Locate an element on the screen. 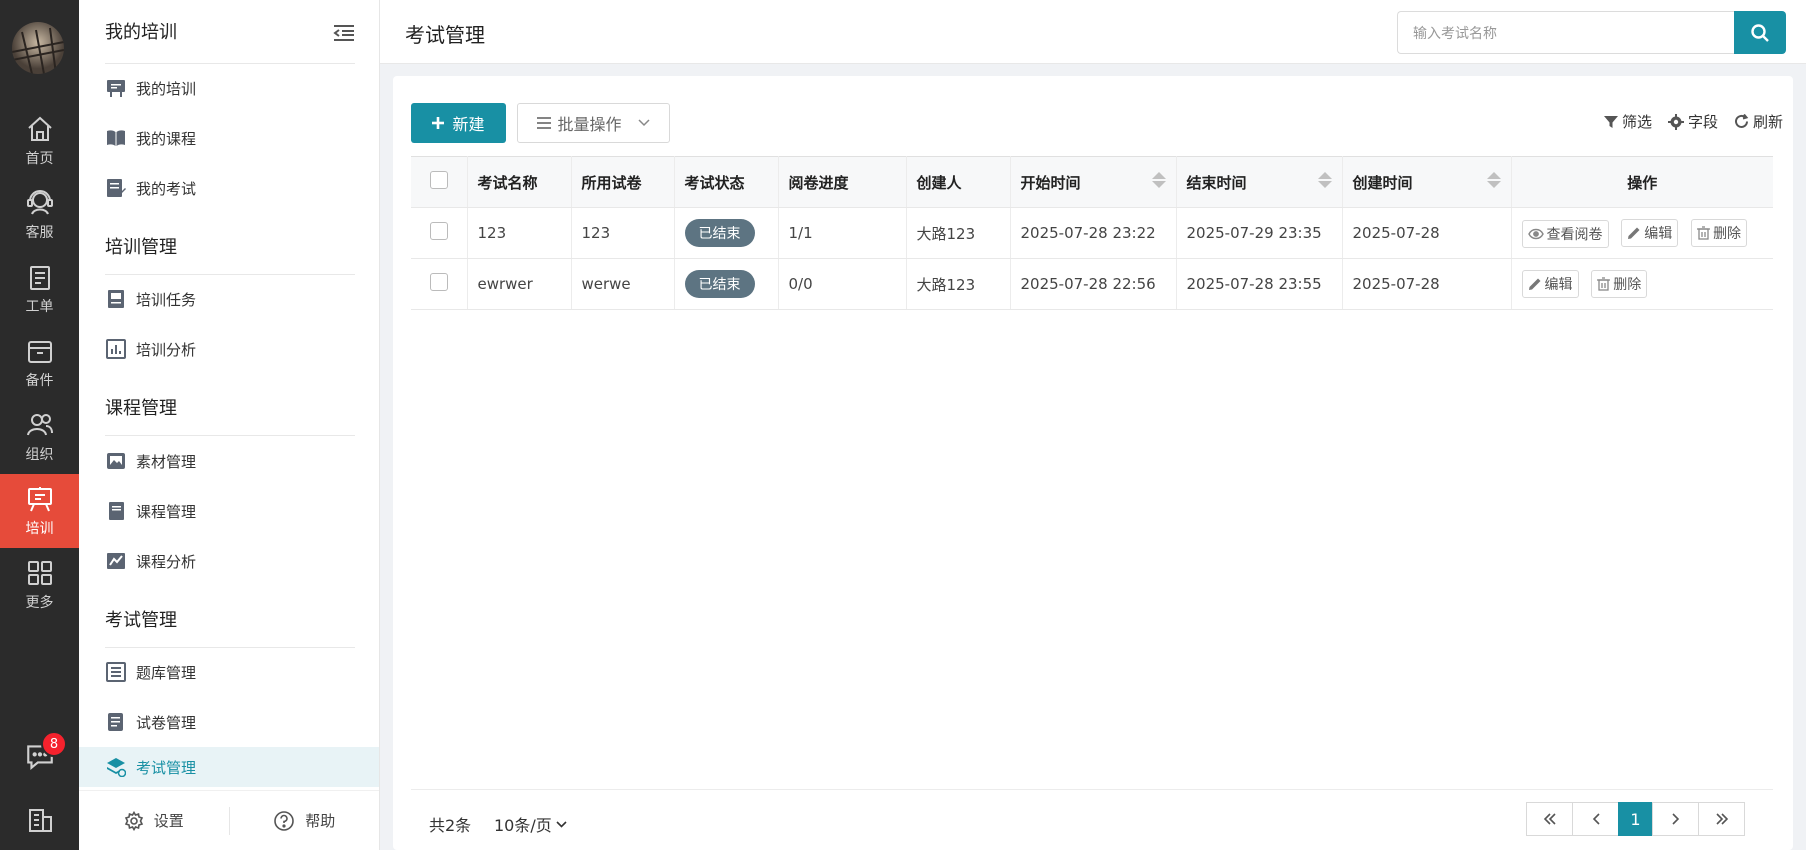 Image resolution: width=1806 pixels, height=850 pixels. nav-label: 培训任务 is located at coordinates (166, 299).